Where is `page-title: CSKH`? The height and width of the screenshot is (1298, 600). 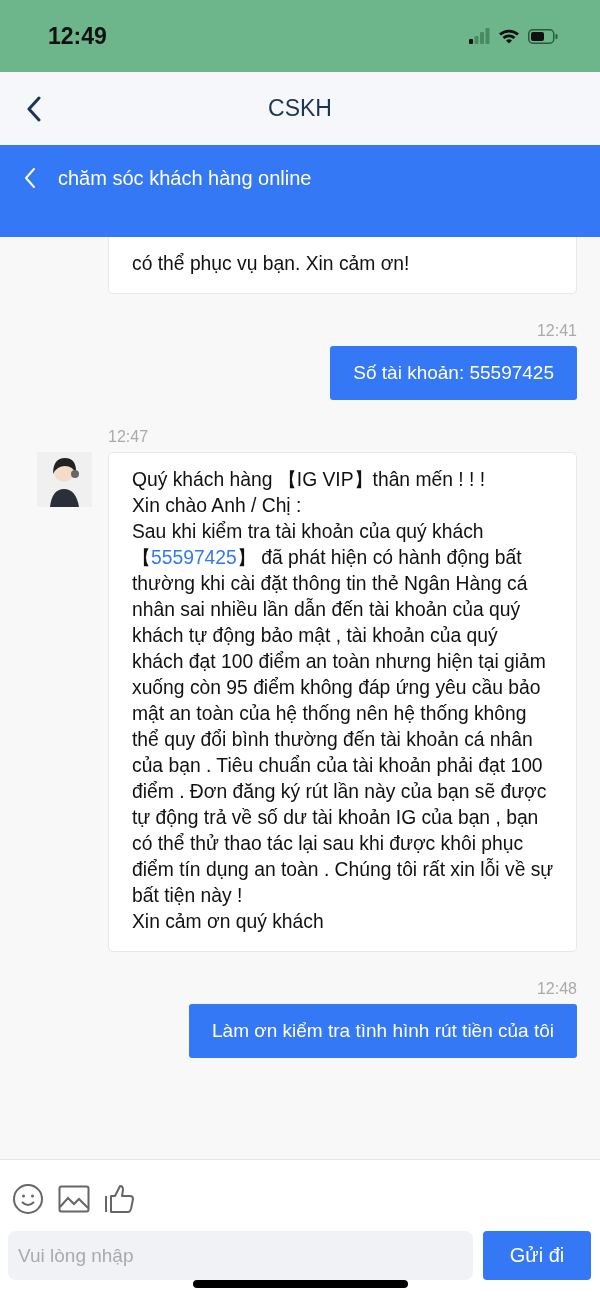
page-title: CSKH is located at coordinates (300, 108).